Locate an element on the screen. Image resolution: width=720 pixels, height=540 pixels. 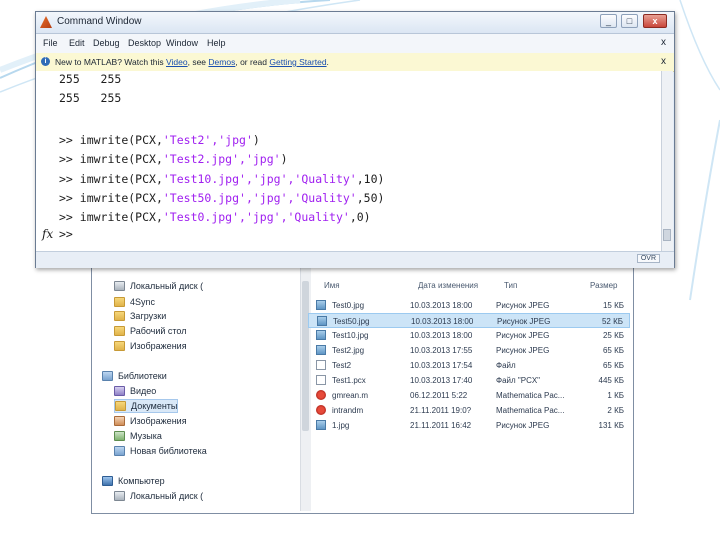
nav-item-label: Видео is located at coordinates (143, 391).